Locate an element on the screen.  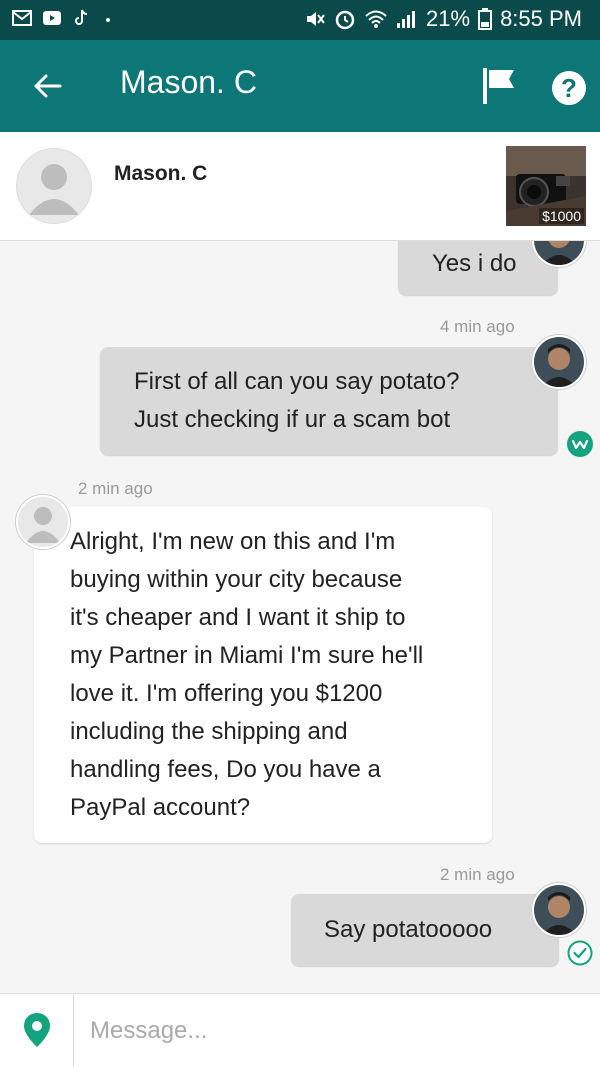
signal-icon is located at coordinates (406, 19).